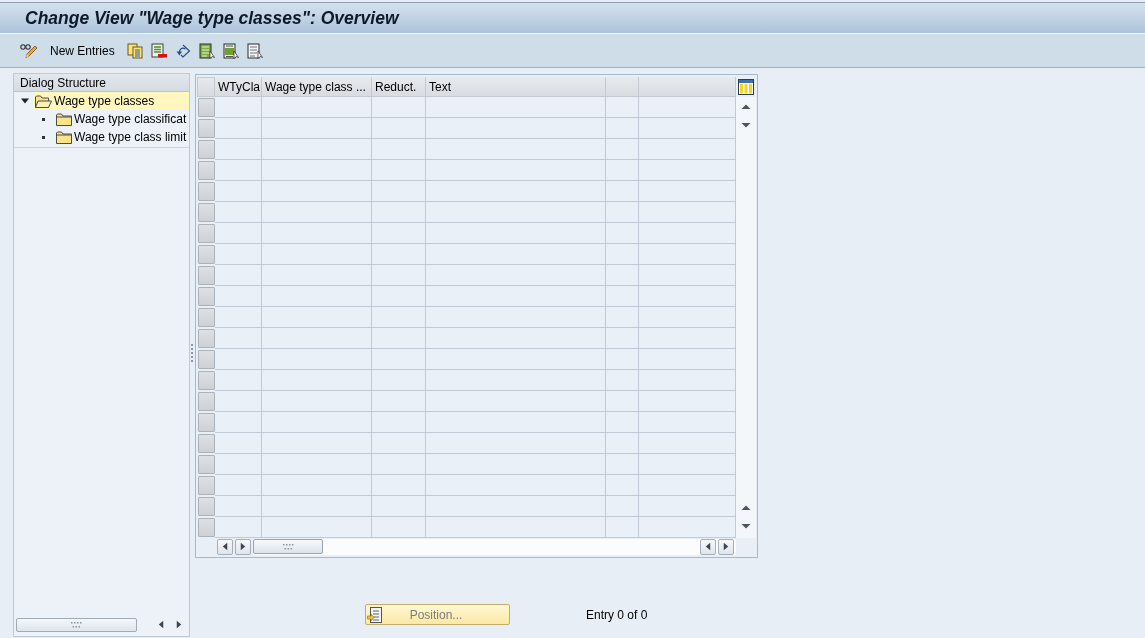 This screenshot has height=638, width=1145. Describe the element at coordinates (375, 614) in the screenshot. I see `position-icon` at that location.